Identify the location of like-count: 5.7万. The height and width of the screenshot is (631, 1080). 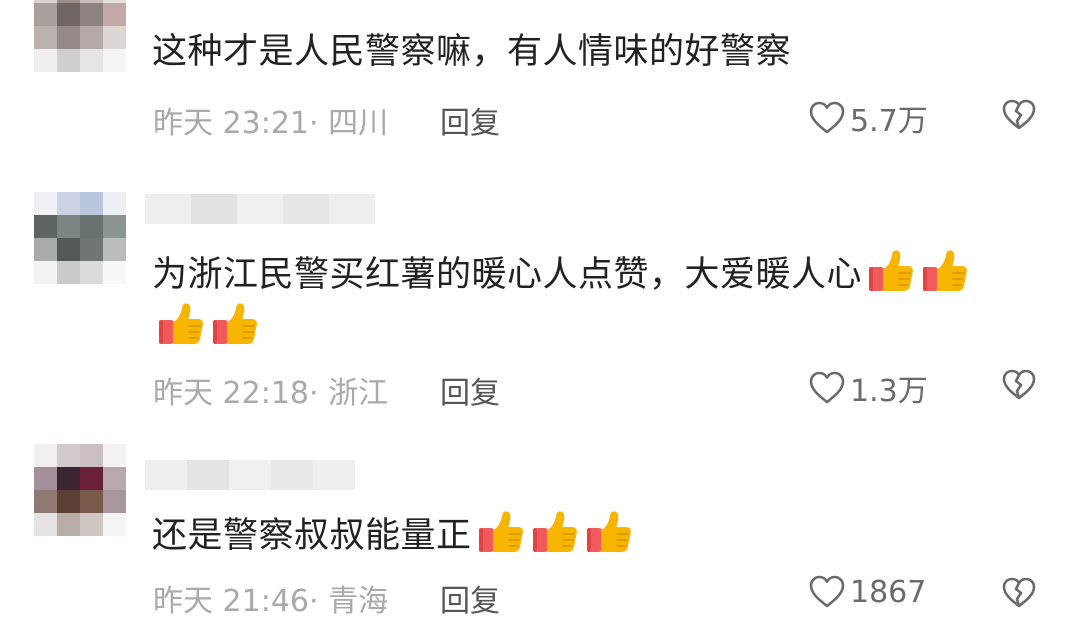
(889, 121).